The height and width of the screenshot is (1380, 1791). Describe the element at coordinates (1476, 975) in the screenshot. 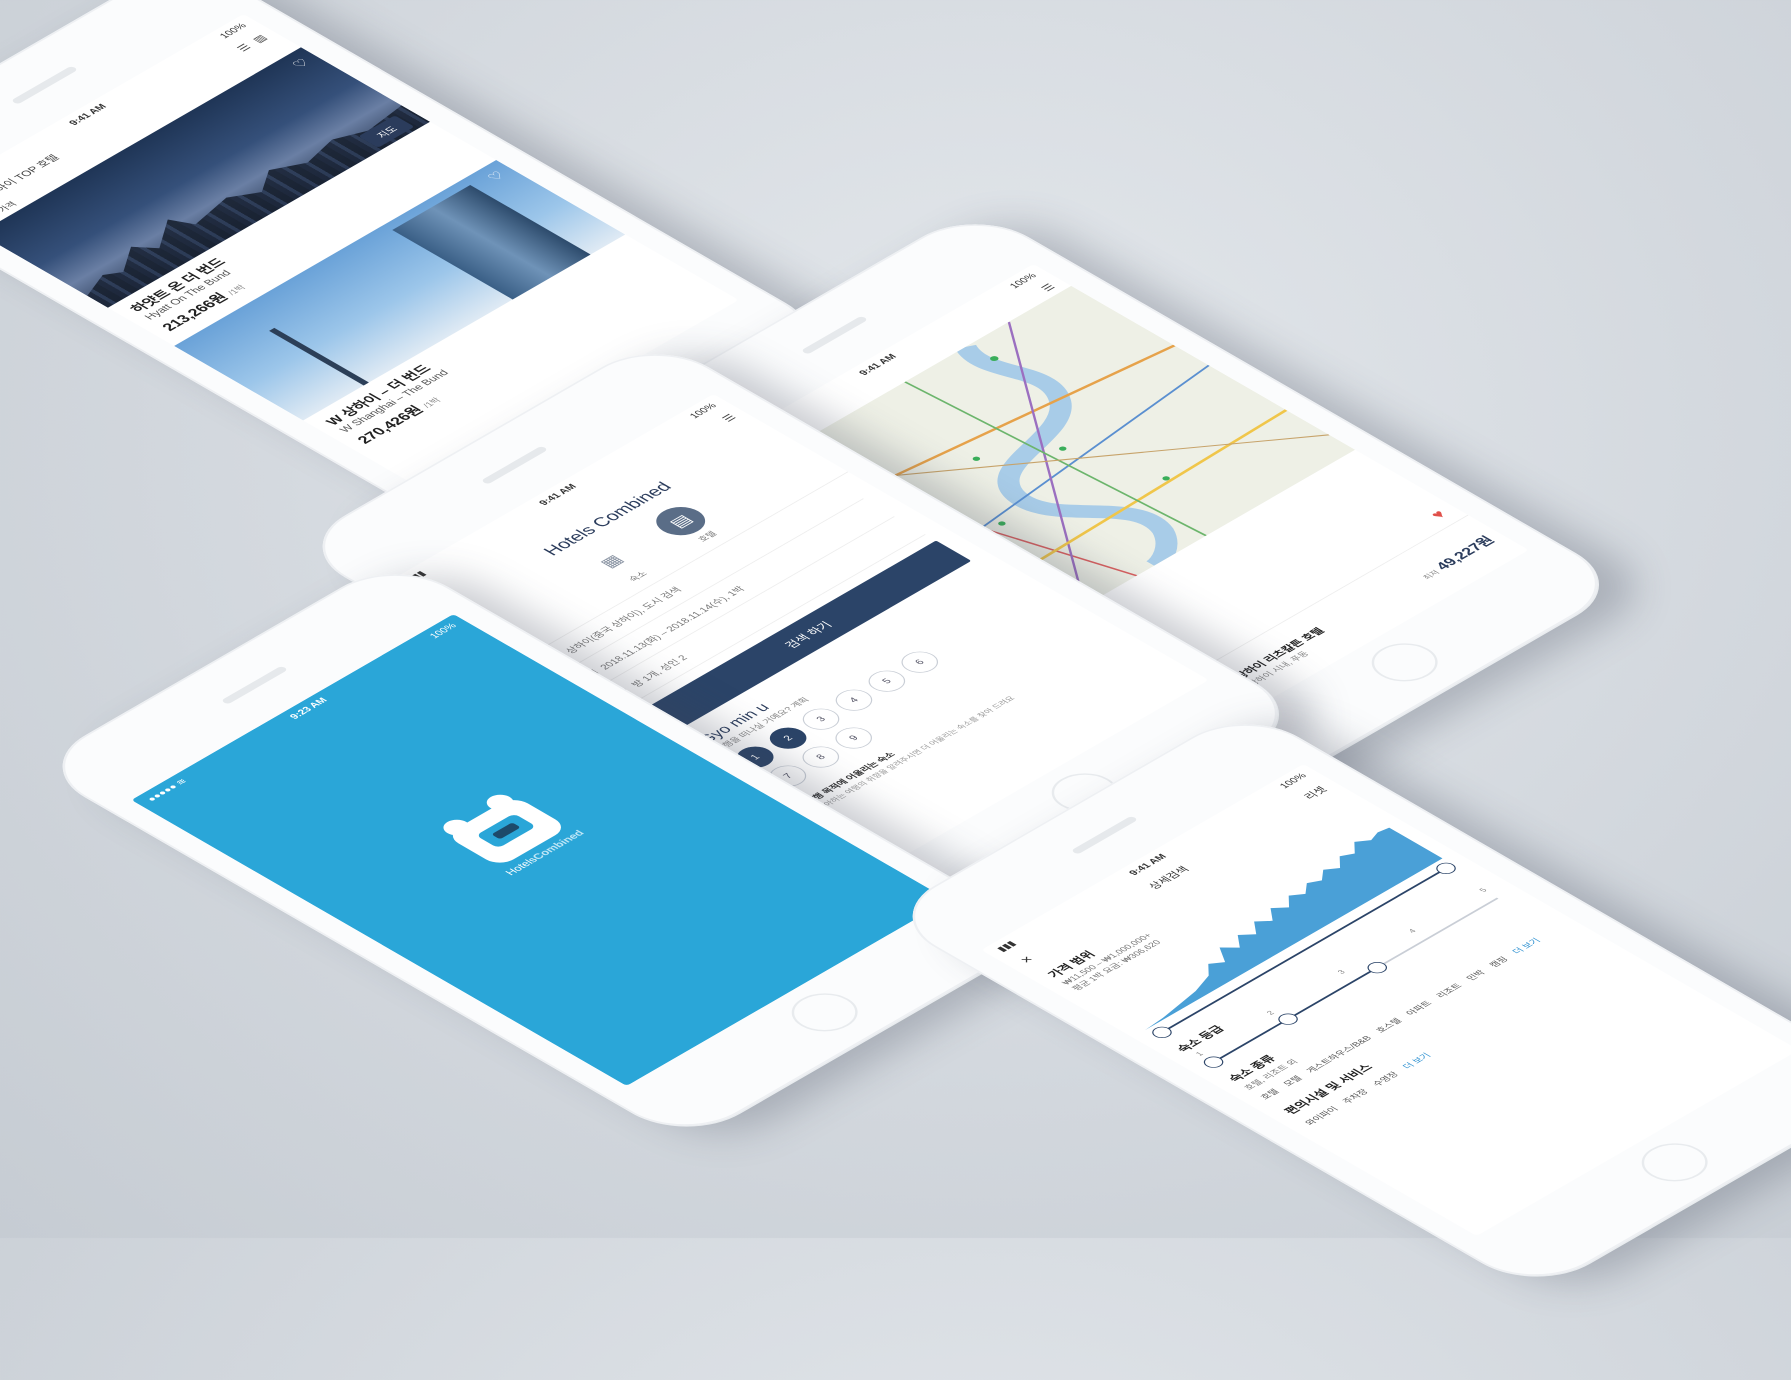

I see `type-chip: 민박` at that location.